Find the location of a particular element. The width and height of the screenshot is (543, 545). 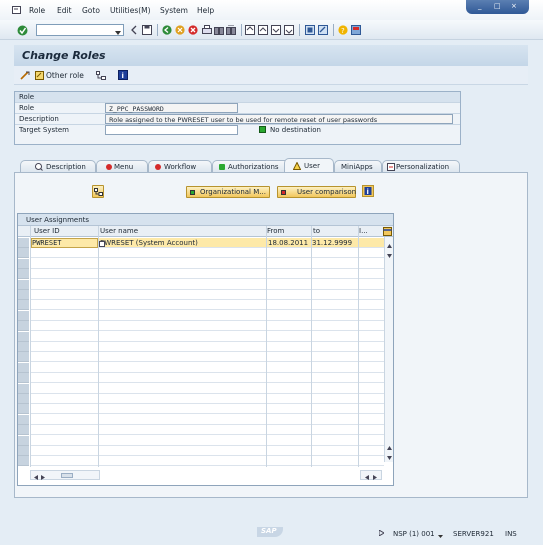

close-button: × is located at coordinates (514, 6).